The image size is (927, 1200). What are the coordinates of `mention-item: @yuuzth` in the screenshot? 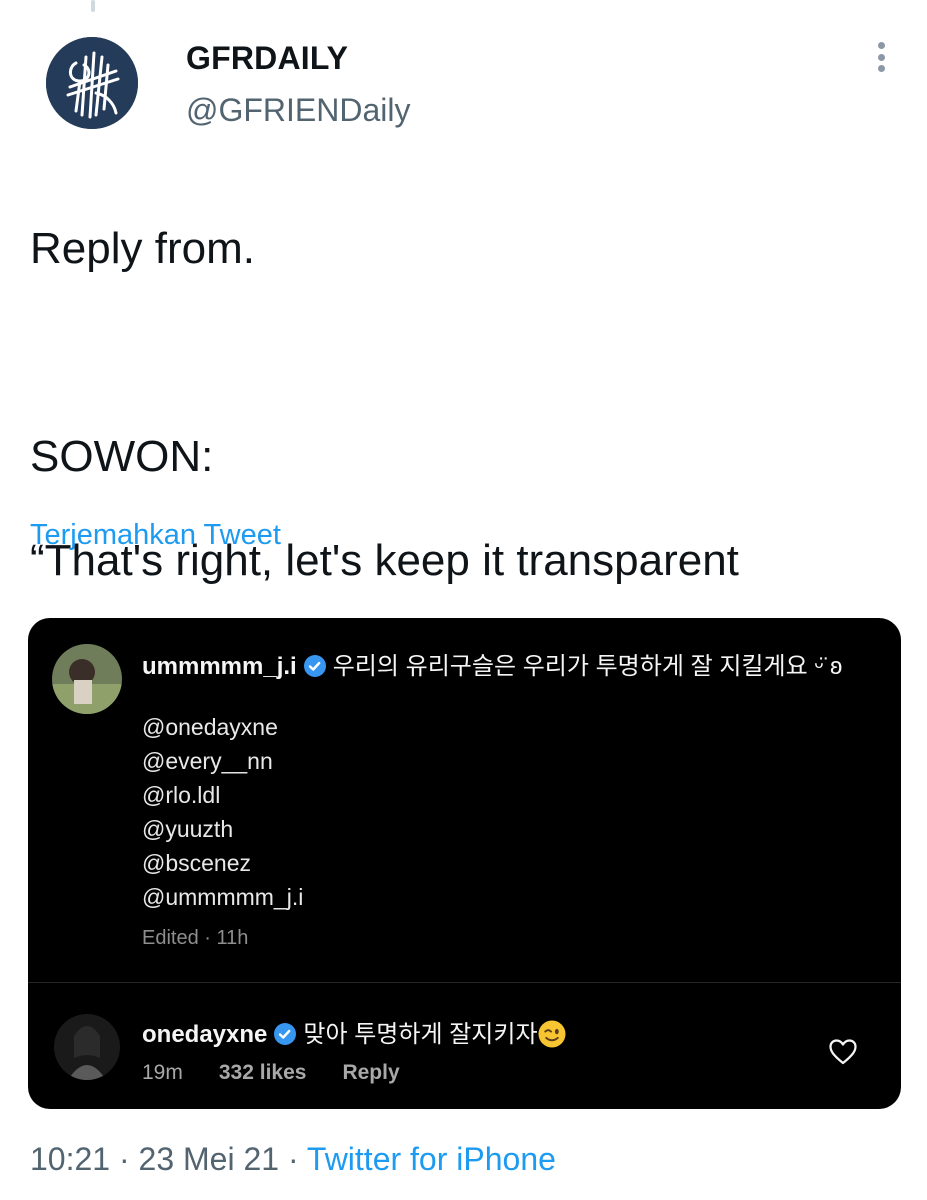 It's located at (188, 829).